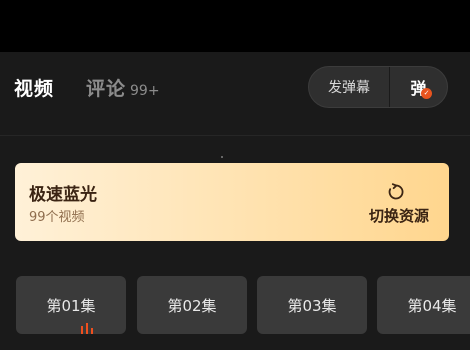  I want to click on episode-button: 第04集, so click(423, 305).